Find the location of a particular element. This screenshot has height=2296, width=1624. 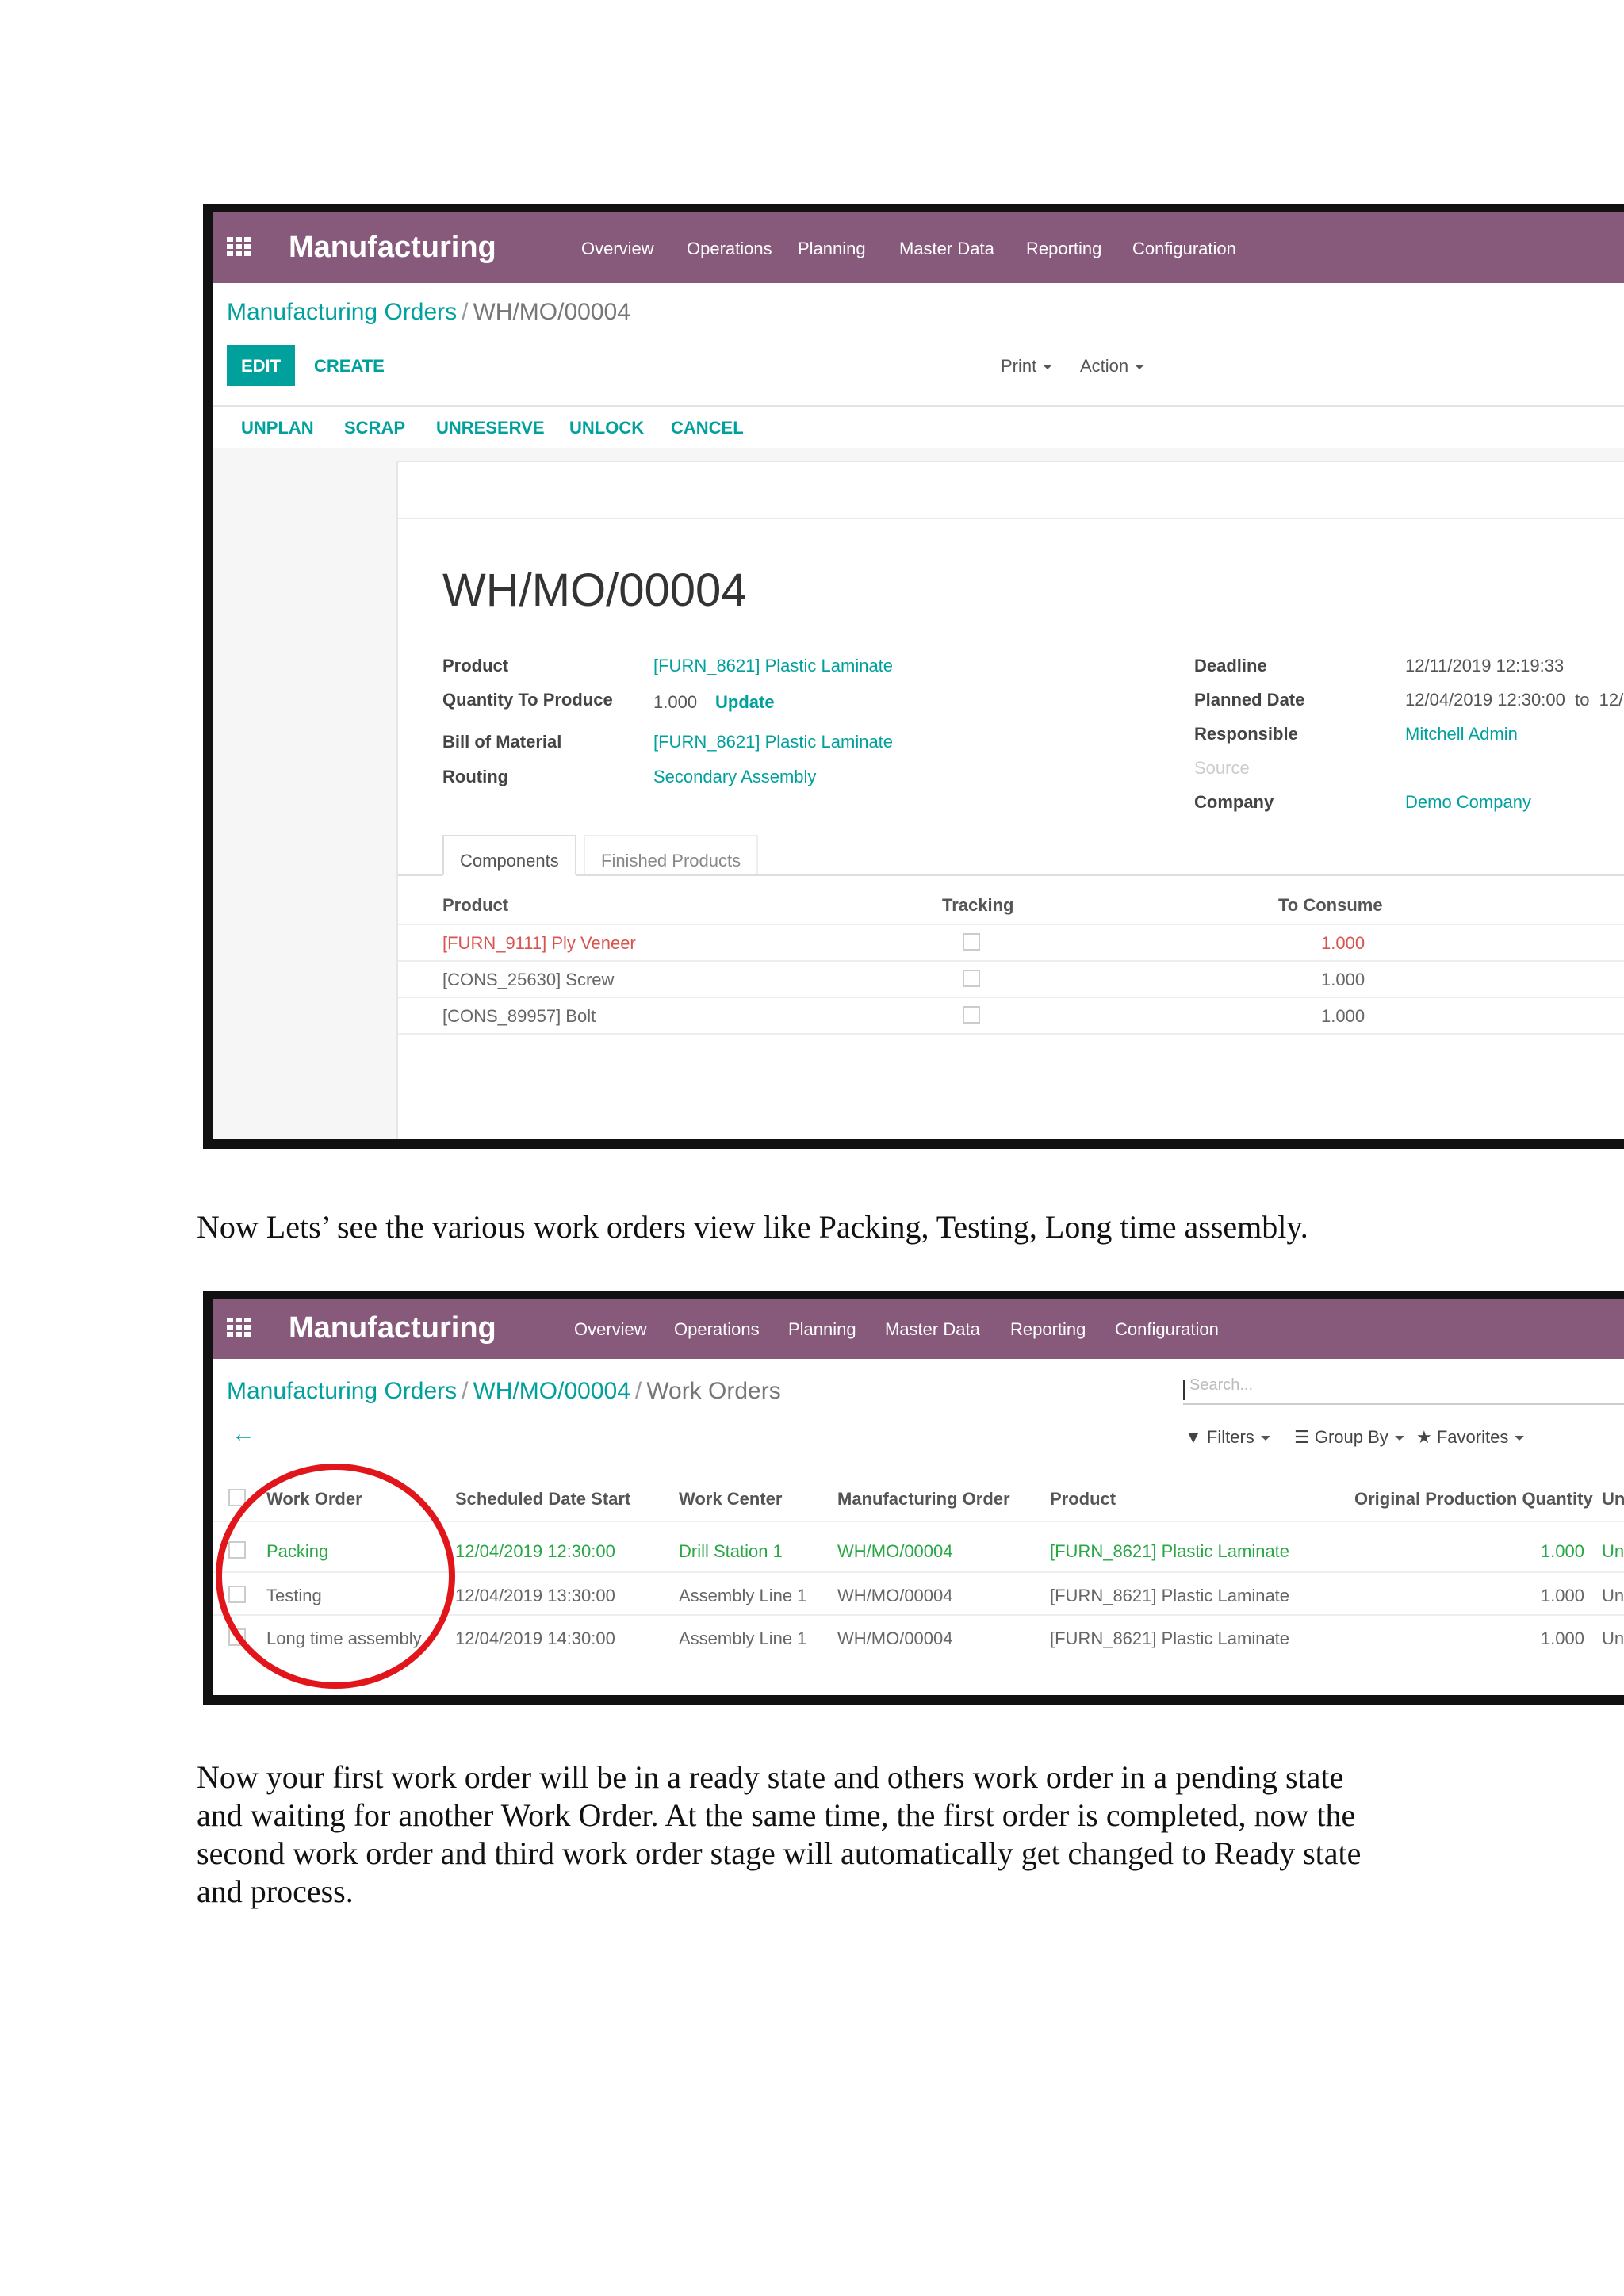

unplan-button: UNPLAN is located at coordinates (277, 428).